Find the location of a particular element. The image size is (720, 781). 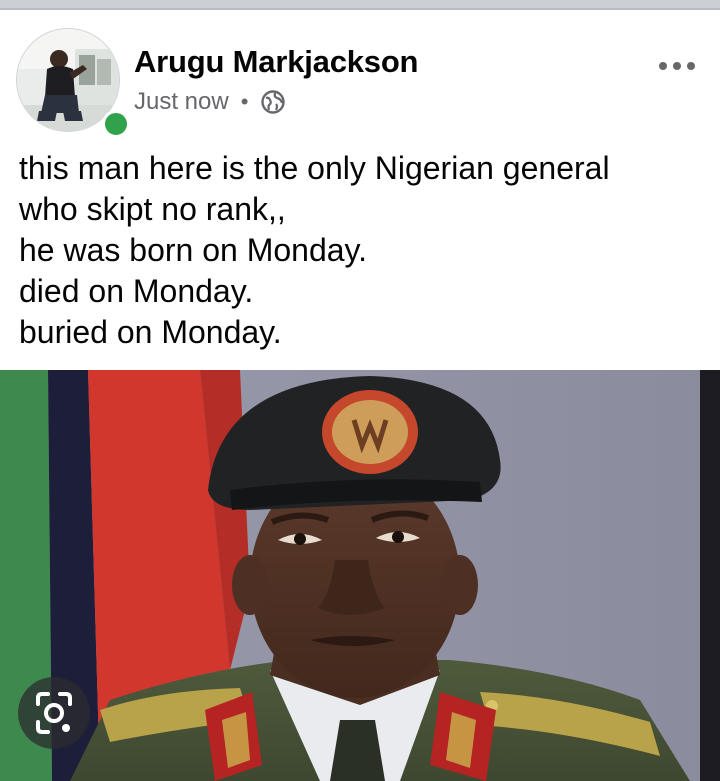

post-meta: Just now • is located at coordinates (210, 102).